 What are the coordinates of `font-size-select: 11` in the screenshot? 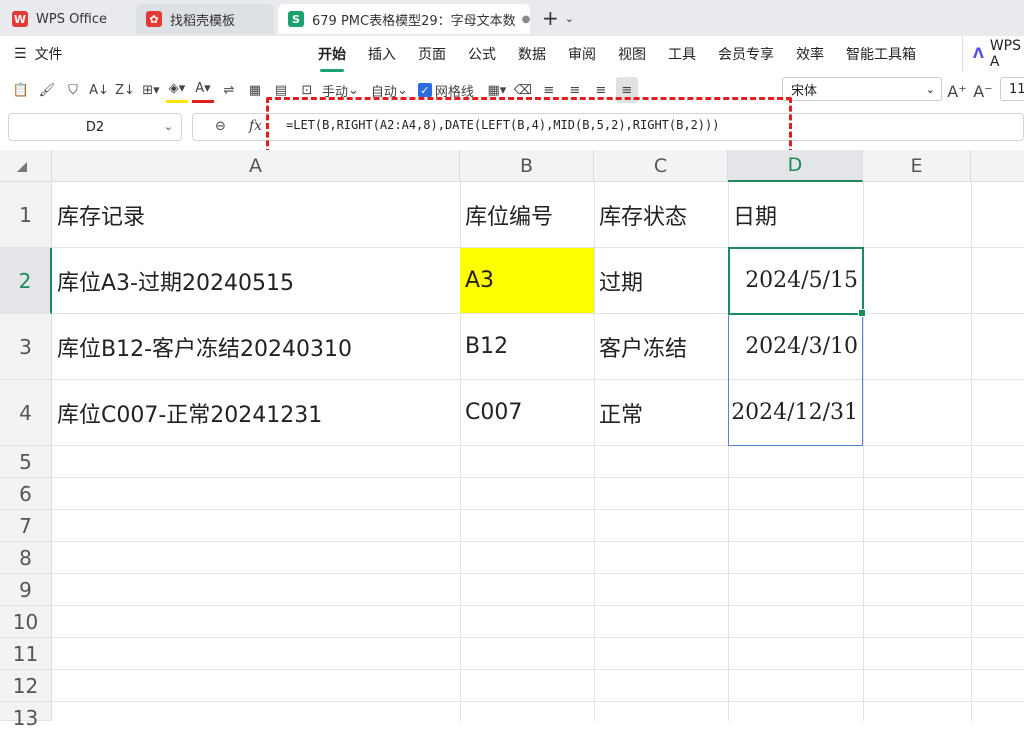 It's located at (1012, 89).